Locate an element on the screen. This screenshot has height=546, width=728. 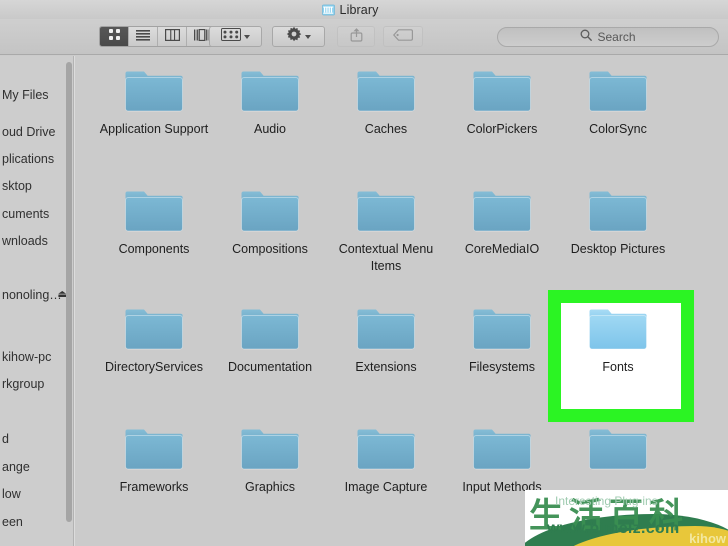
sidebar-item-my-files: My Files is located at coordinates (36, 95).